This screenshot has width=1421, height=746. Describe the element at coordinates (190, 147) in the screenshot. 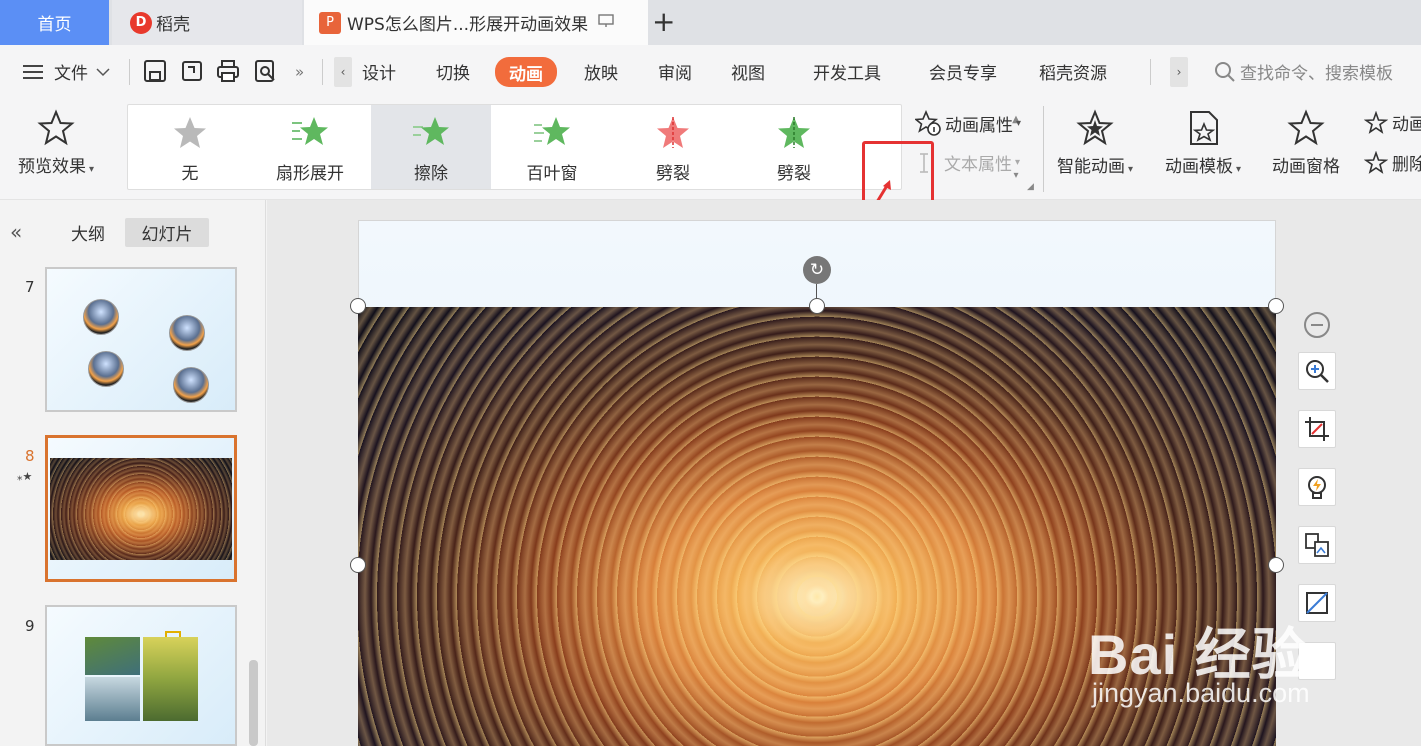

I see `gallery-item-none: 无` at that location.